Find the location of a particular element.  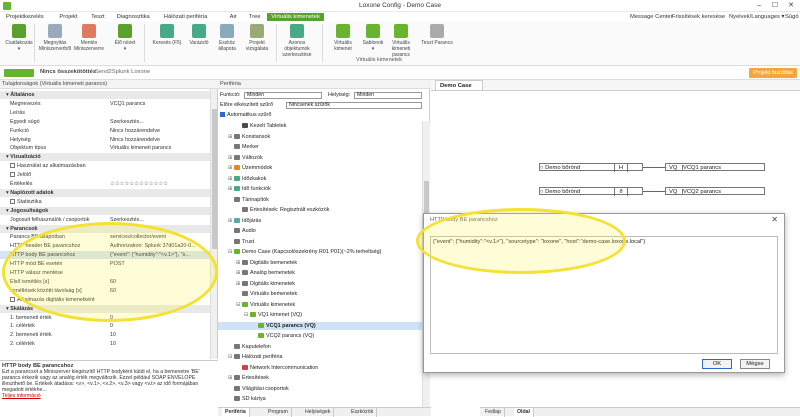

tree-item: ⊞ Változók is located at coordinates (320, 158).